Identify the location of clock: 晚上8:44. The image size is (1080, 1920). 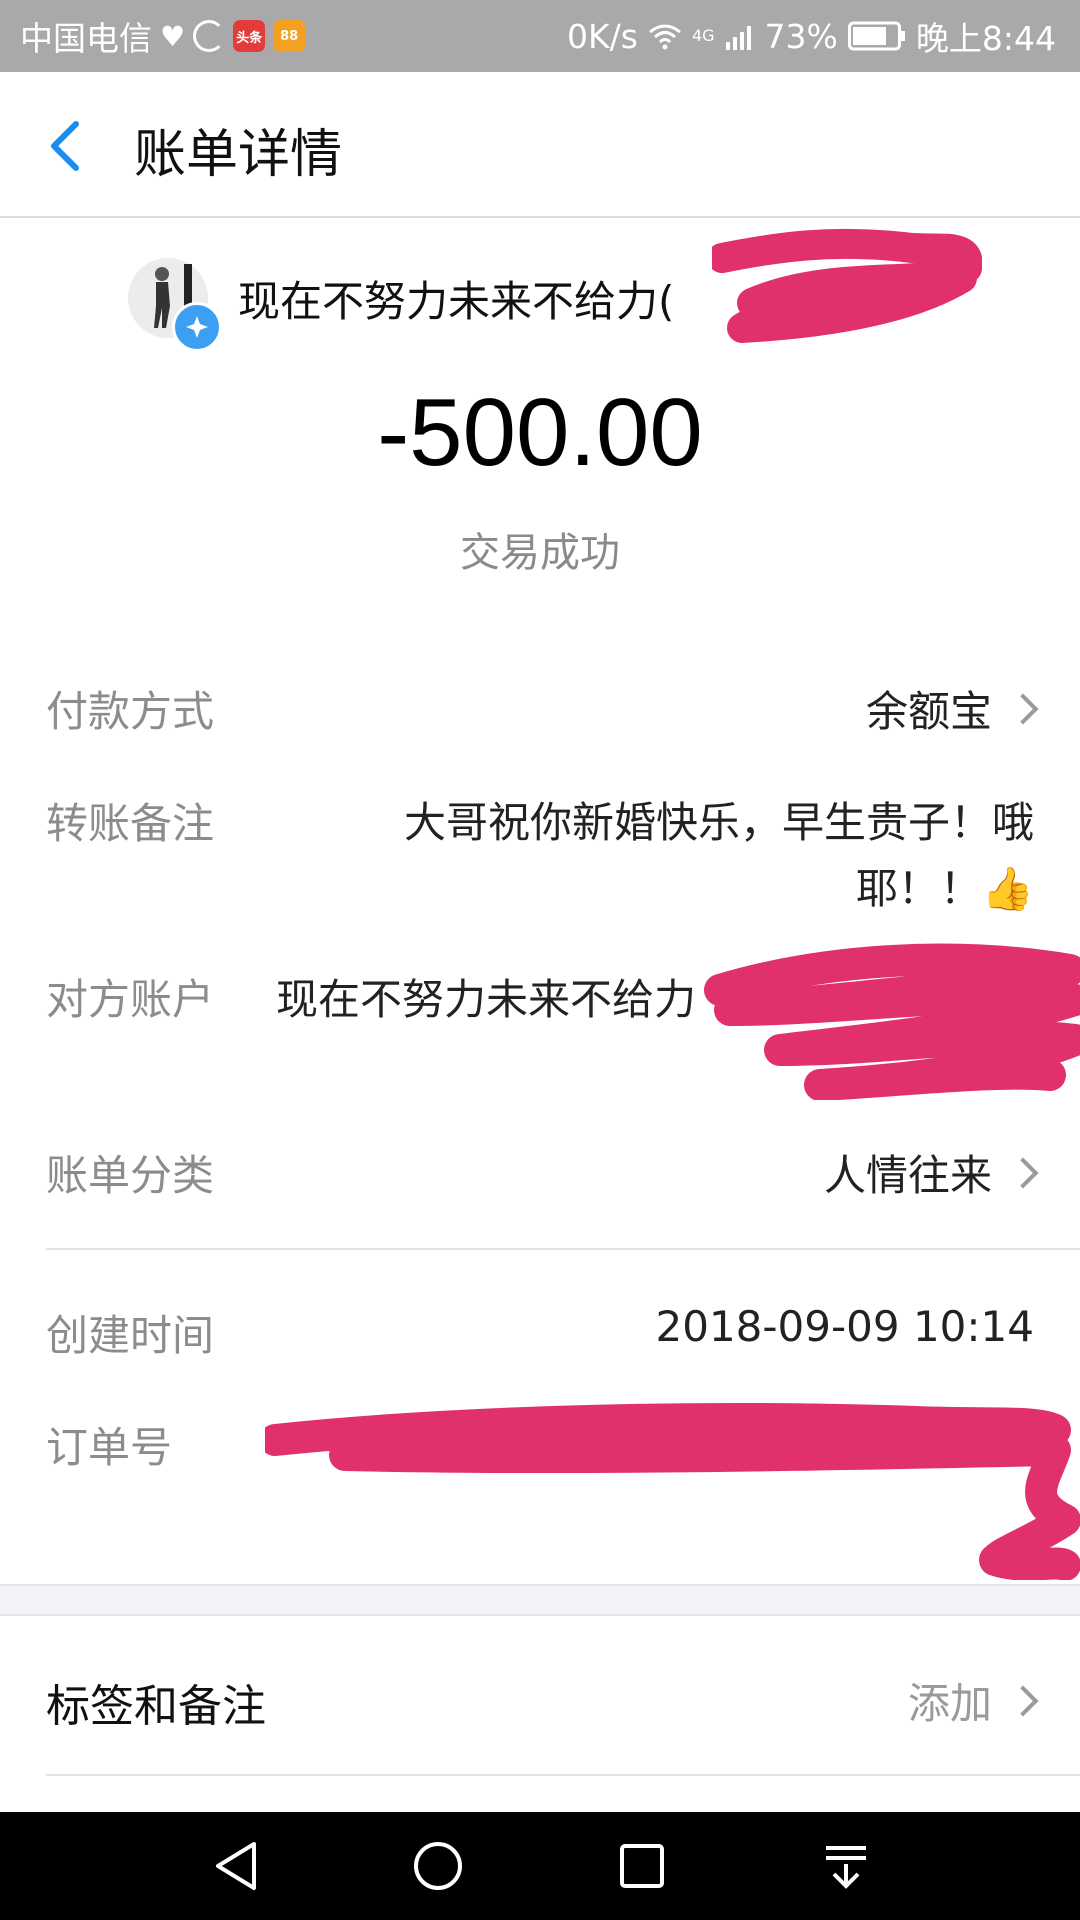
(985, 38).